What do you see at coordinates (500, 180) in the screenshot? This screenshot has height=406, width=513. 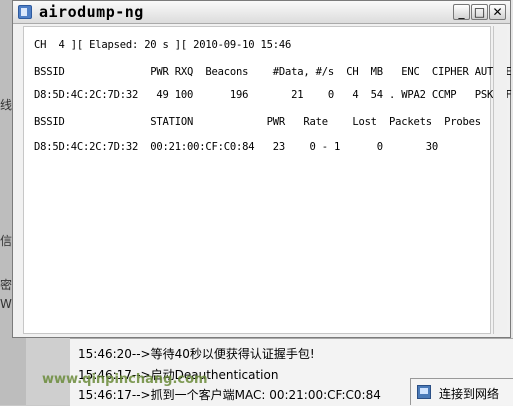 I see `vertical-scrollbar` at bounding box center [500, 180].